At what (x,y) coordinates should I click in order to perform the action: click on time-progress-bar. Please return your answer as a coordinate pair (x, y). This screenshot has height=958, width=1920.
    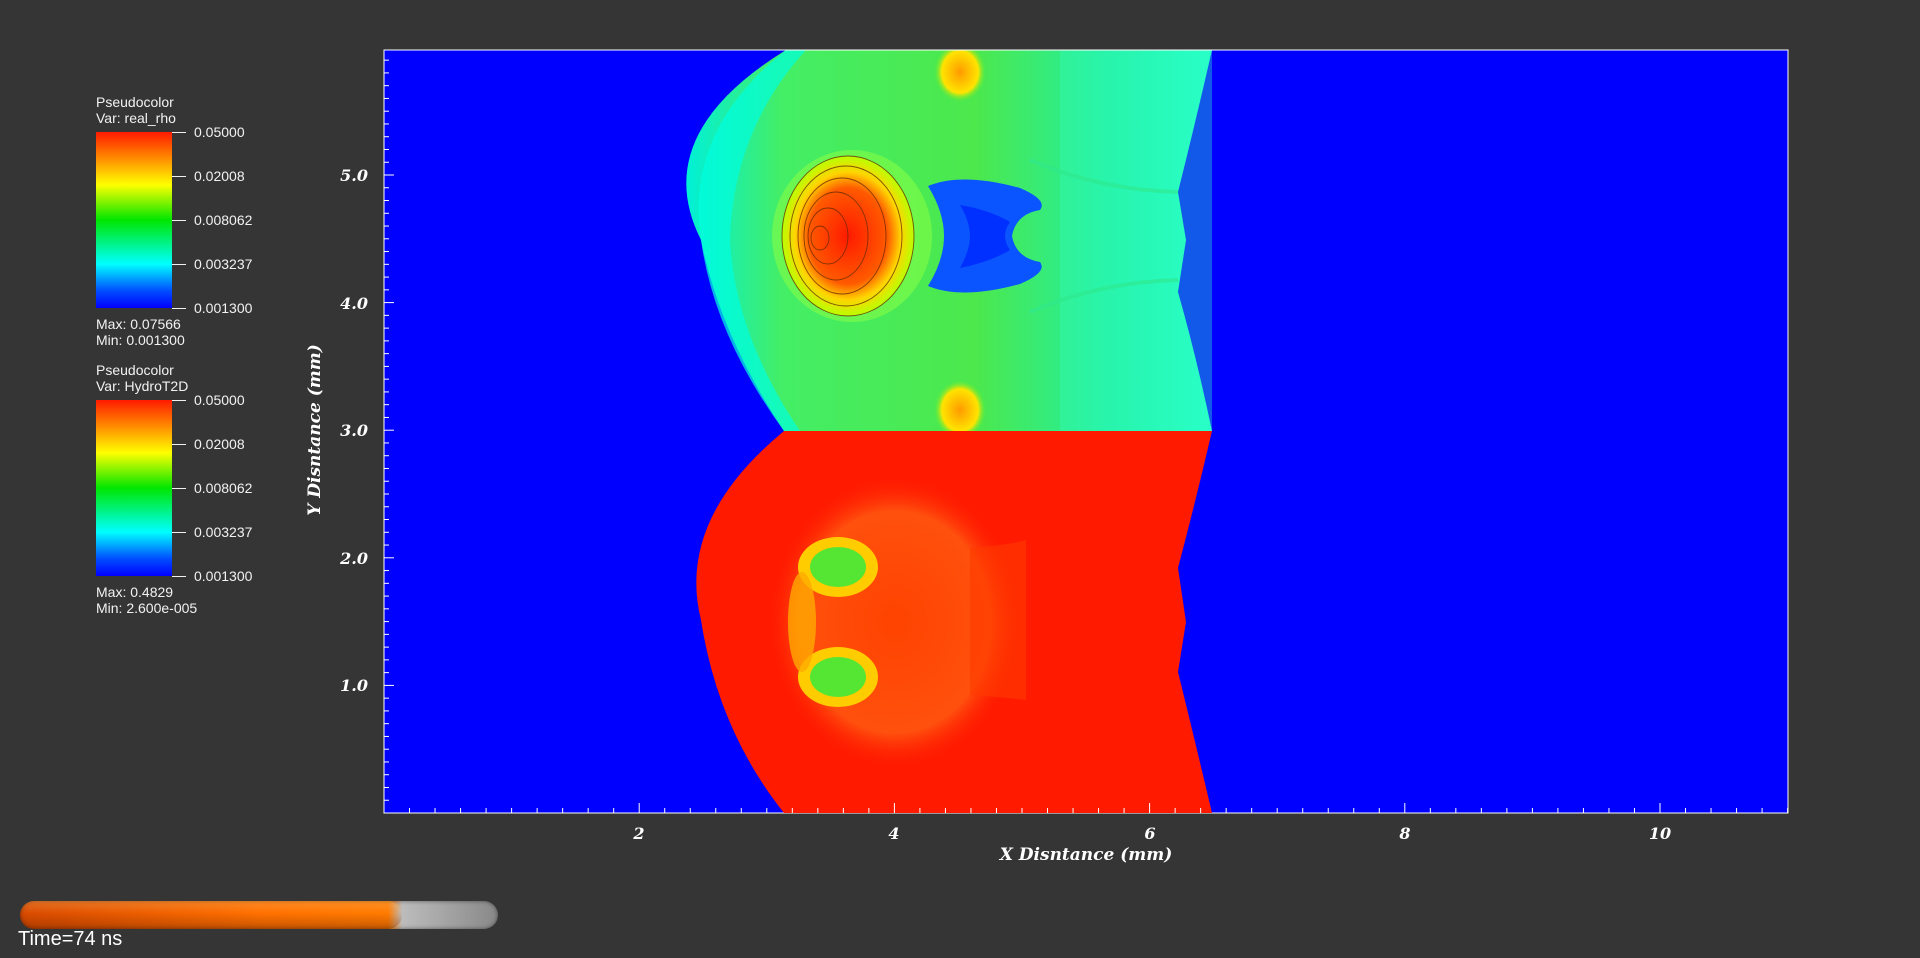
    Looking at the image, I should click on (259, 915).